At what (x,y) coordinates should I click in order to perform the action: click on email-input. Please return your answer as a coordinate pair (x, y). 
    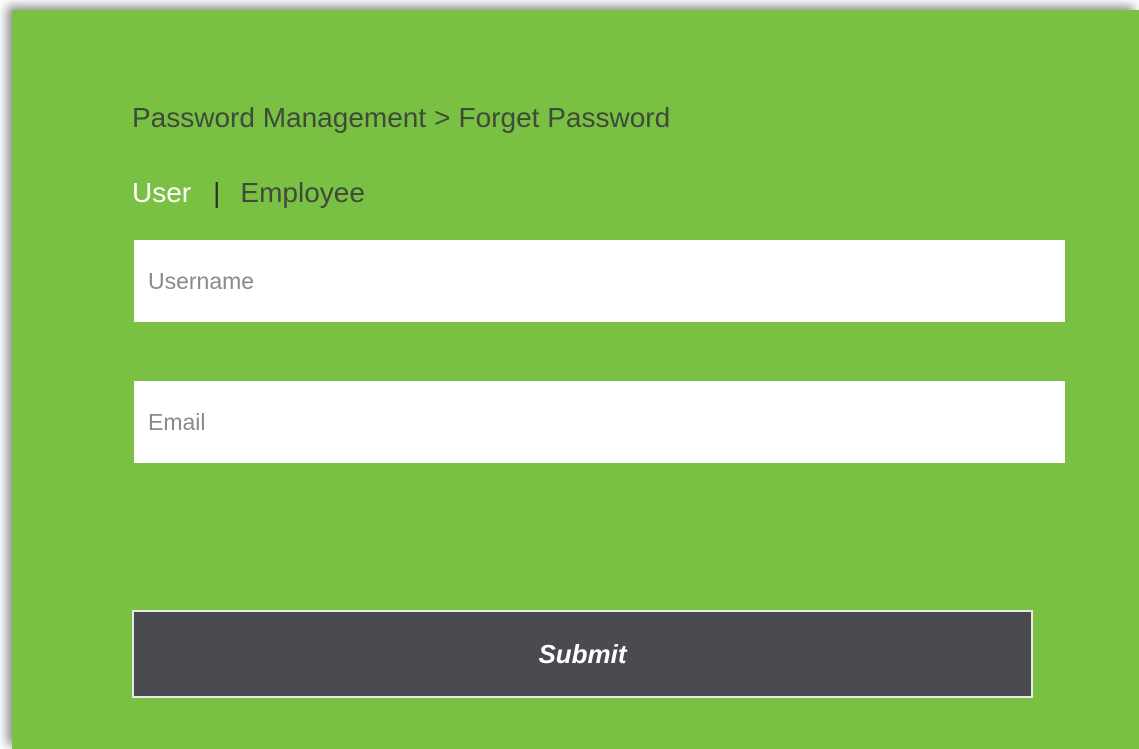
    Looking at the image, I should click on (599, 422).